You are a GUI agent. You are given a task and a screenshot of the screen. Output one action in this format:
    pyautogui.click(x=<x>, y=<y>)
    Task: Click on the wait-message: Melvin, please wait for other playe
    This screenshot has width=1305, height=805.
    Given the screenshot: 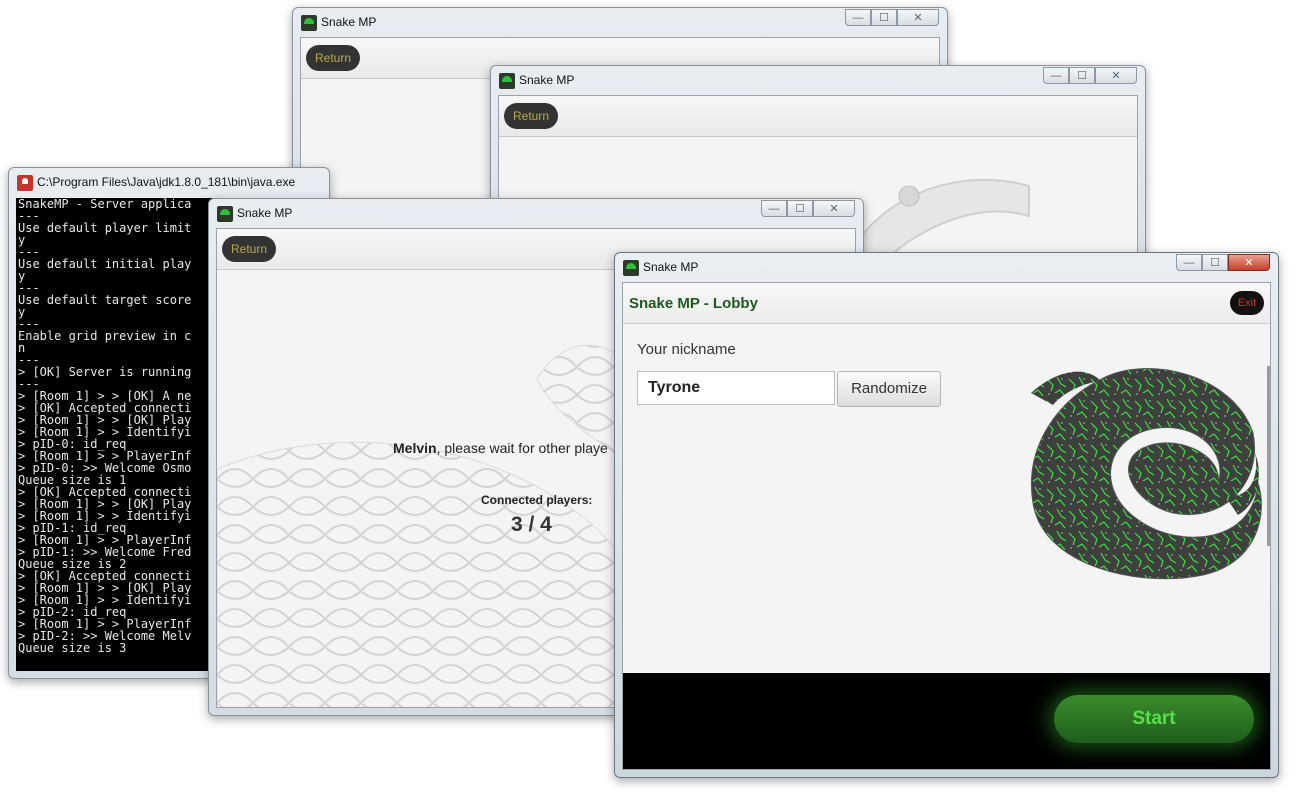 What is the action you would take?
    pyautogui.click(x=500, y=448)
    